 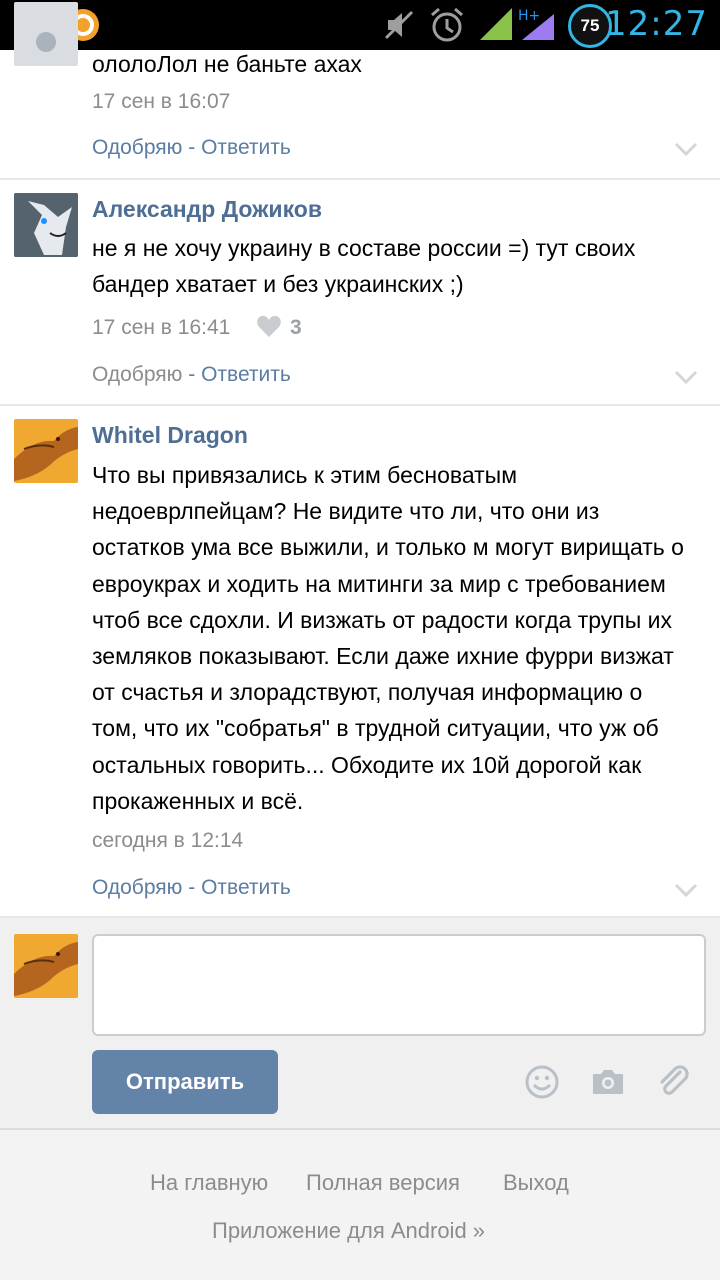 What do you see at coordinates (227, 64) in the screenshot?
I see `comment-text: ололоЛол не баньте ахах` at bounding box center [227, 64].